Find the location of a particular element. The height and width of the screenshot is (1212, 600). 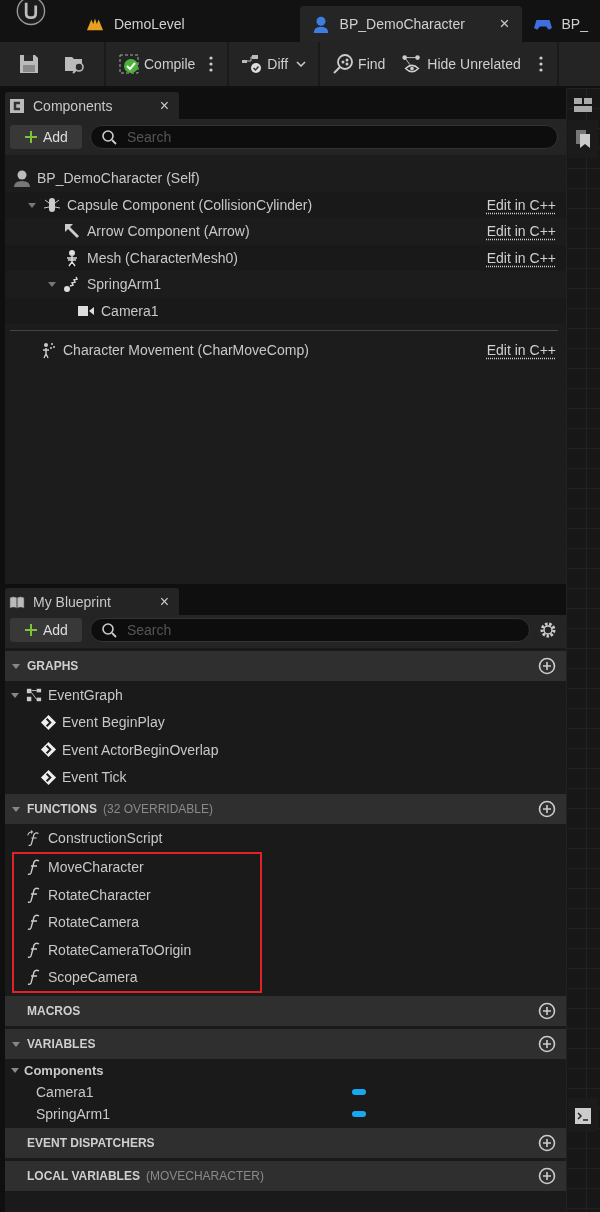

panel-tab: Components × is located at coordinates (92, 105).